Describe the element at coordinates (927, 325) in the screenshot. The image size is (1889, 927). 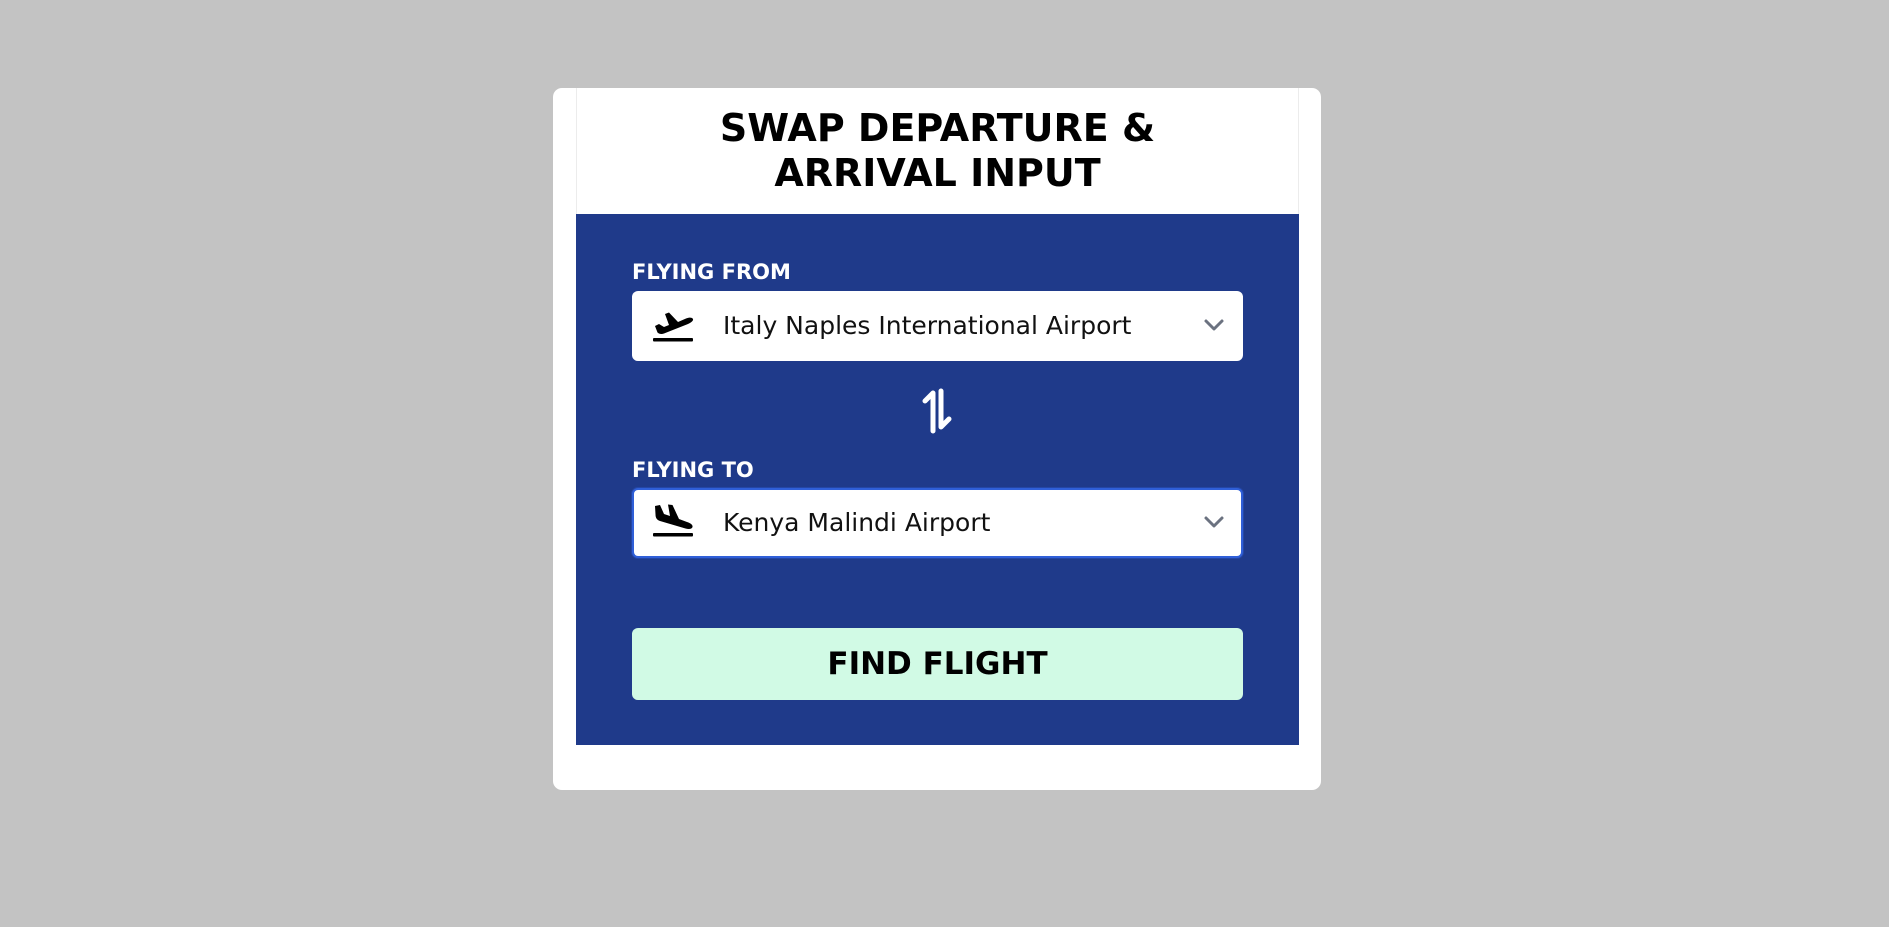
I see `flying-from-value: Italy Naples International Airport` at that location.